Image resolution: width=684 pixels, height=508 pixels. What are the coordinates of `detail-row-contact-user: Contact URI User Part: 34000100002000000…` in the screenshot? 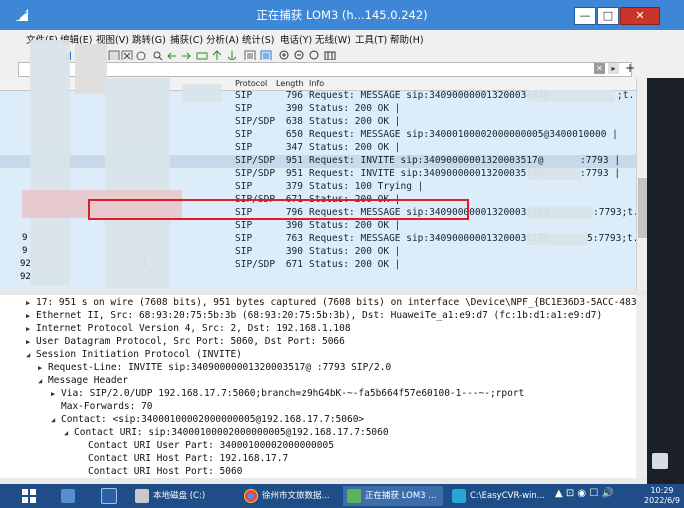 It's located at (318, 446).